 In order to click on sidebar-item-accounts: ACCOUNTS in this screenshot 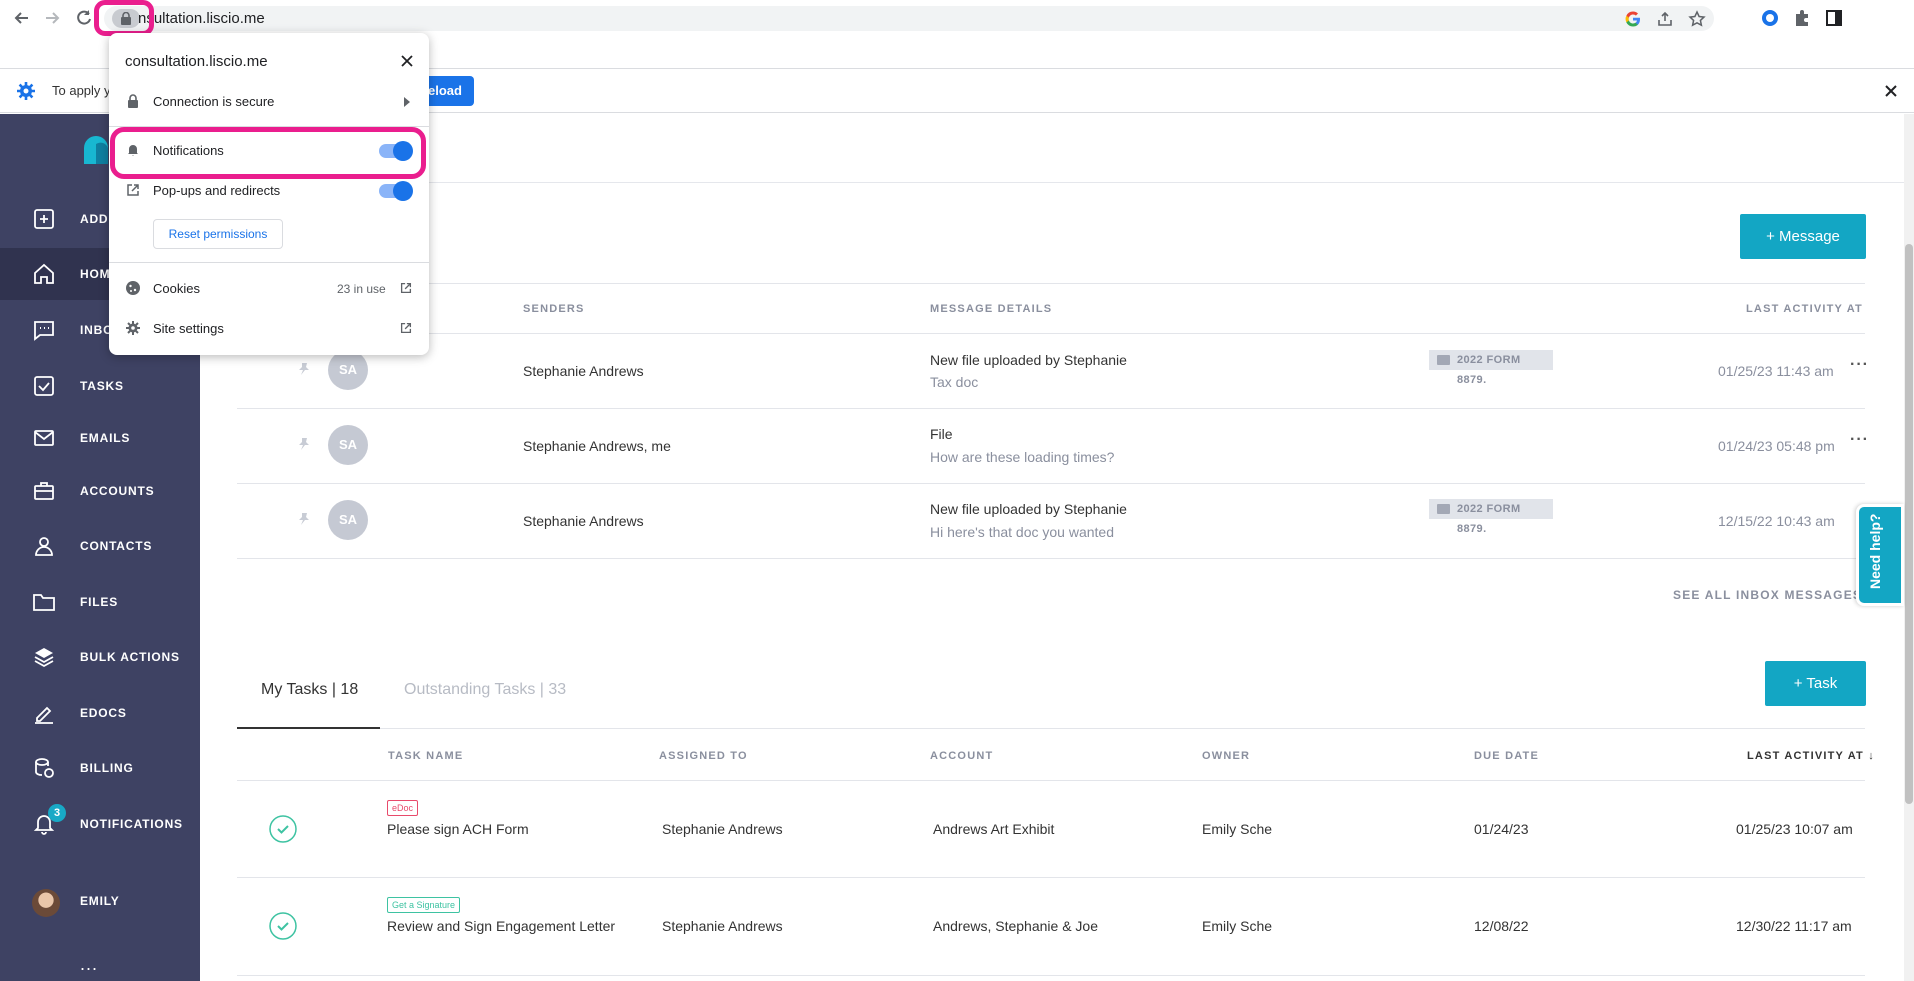, I will do `click(100, 491)`.